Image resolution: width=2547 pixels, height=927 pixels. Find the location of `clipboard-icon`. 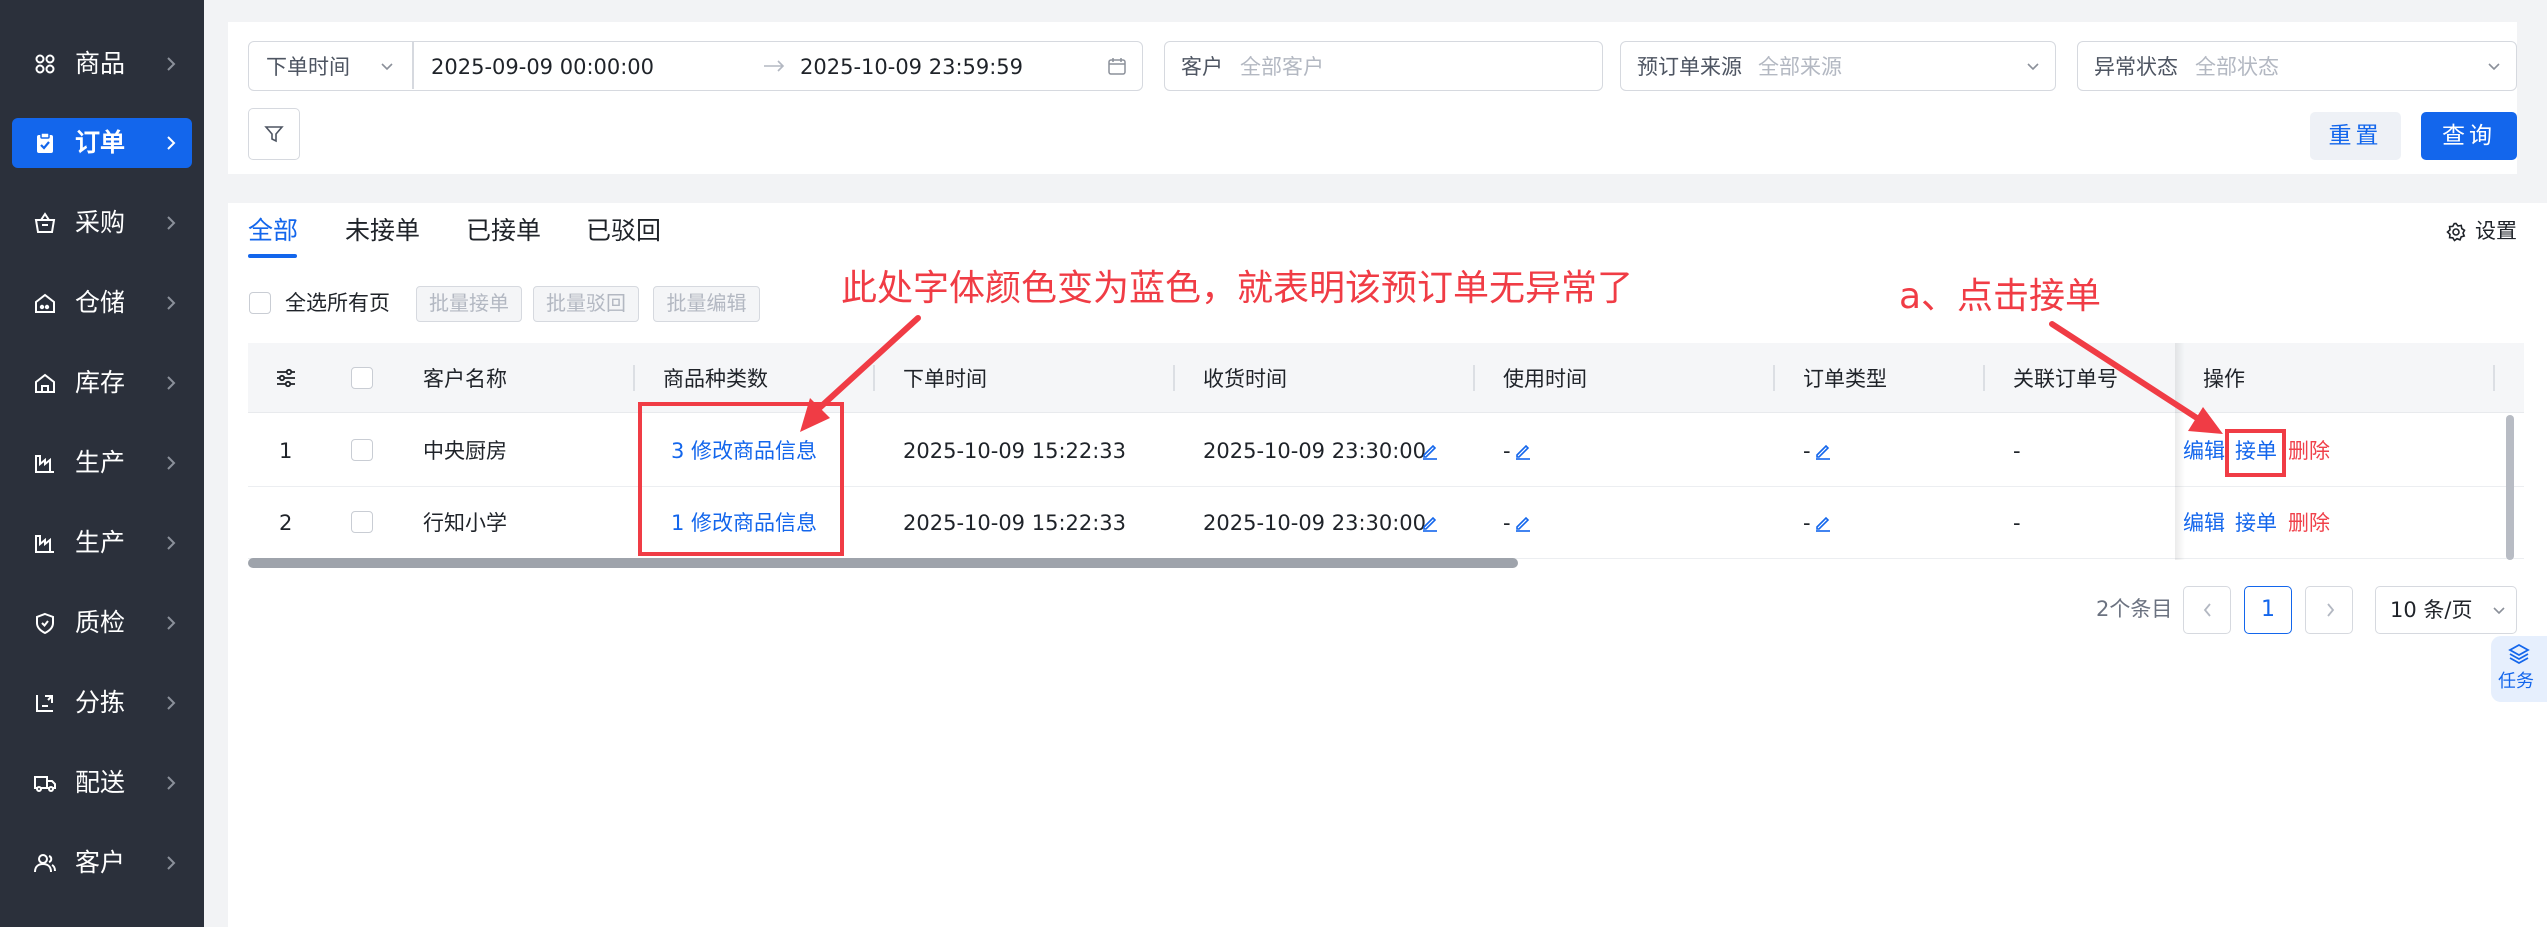

clipboard-icon is located at coordinates (45, 143).